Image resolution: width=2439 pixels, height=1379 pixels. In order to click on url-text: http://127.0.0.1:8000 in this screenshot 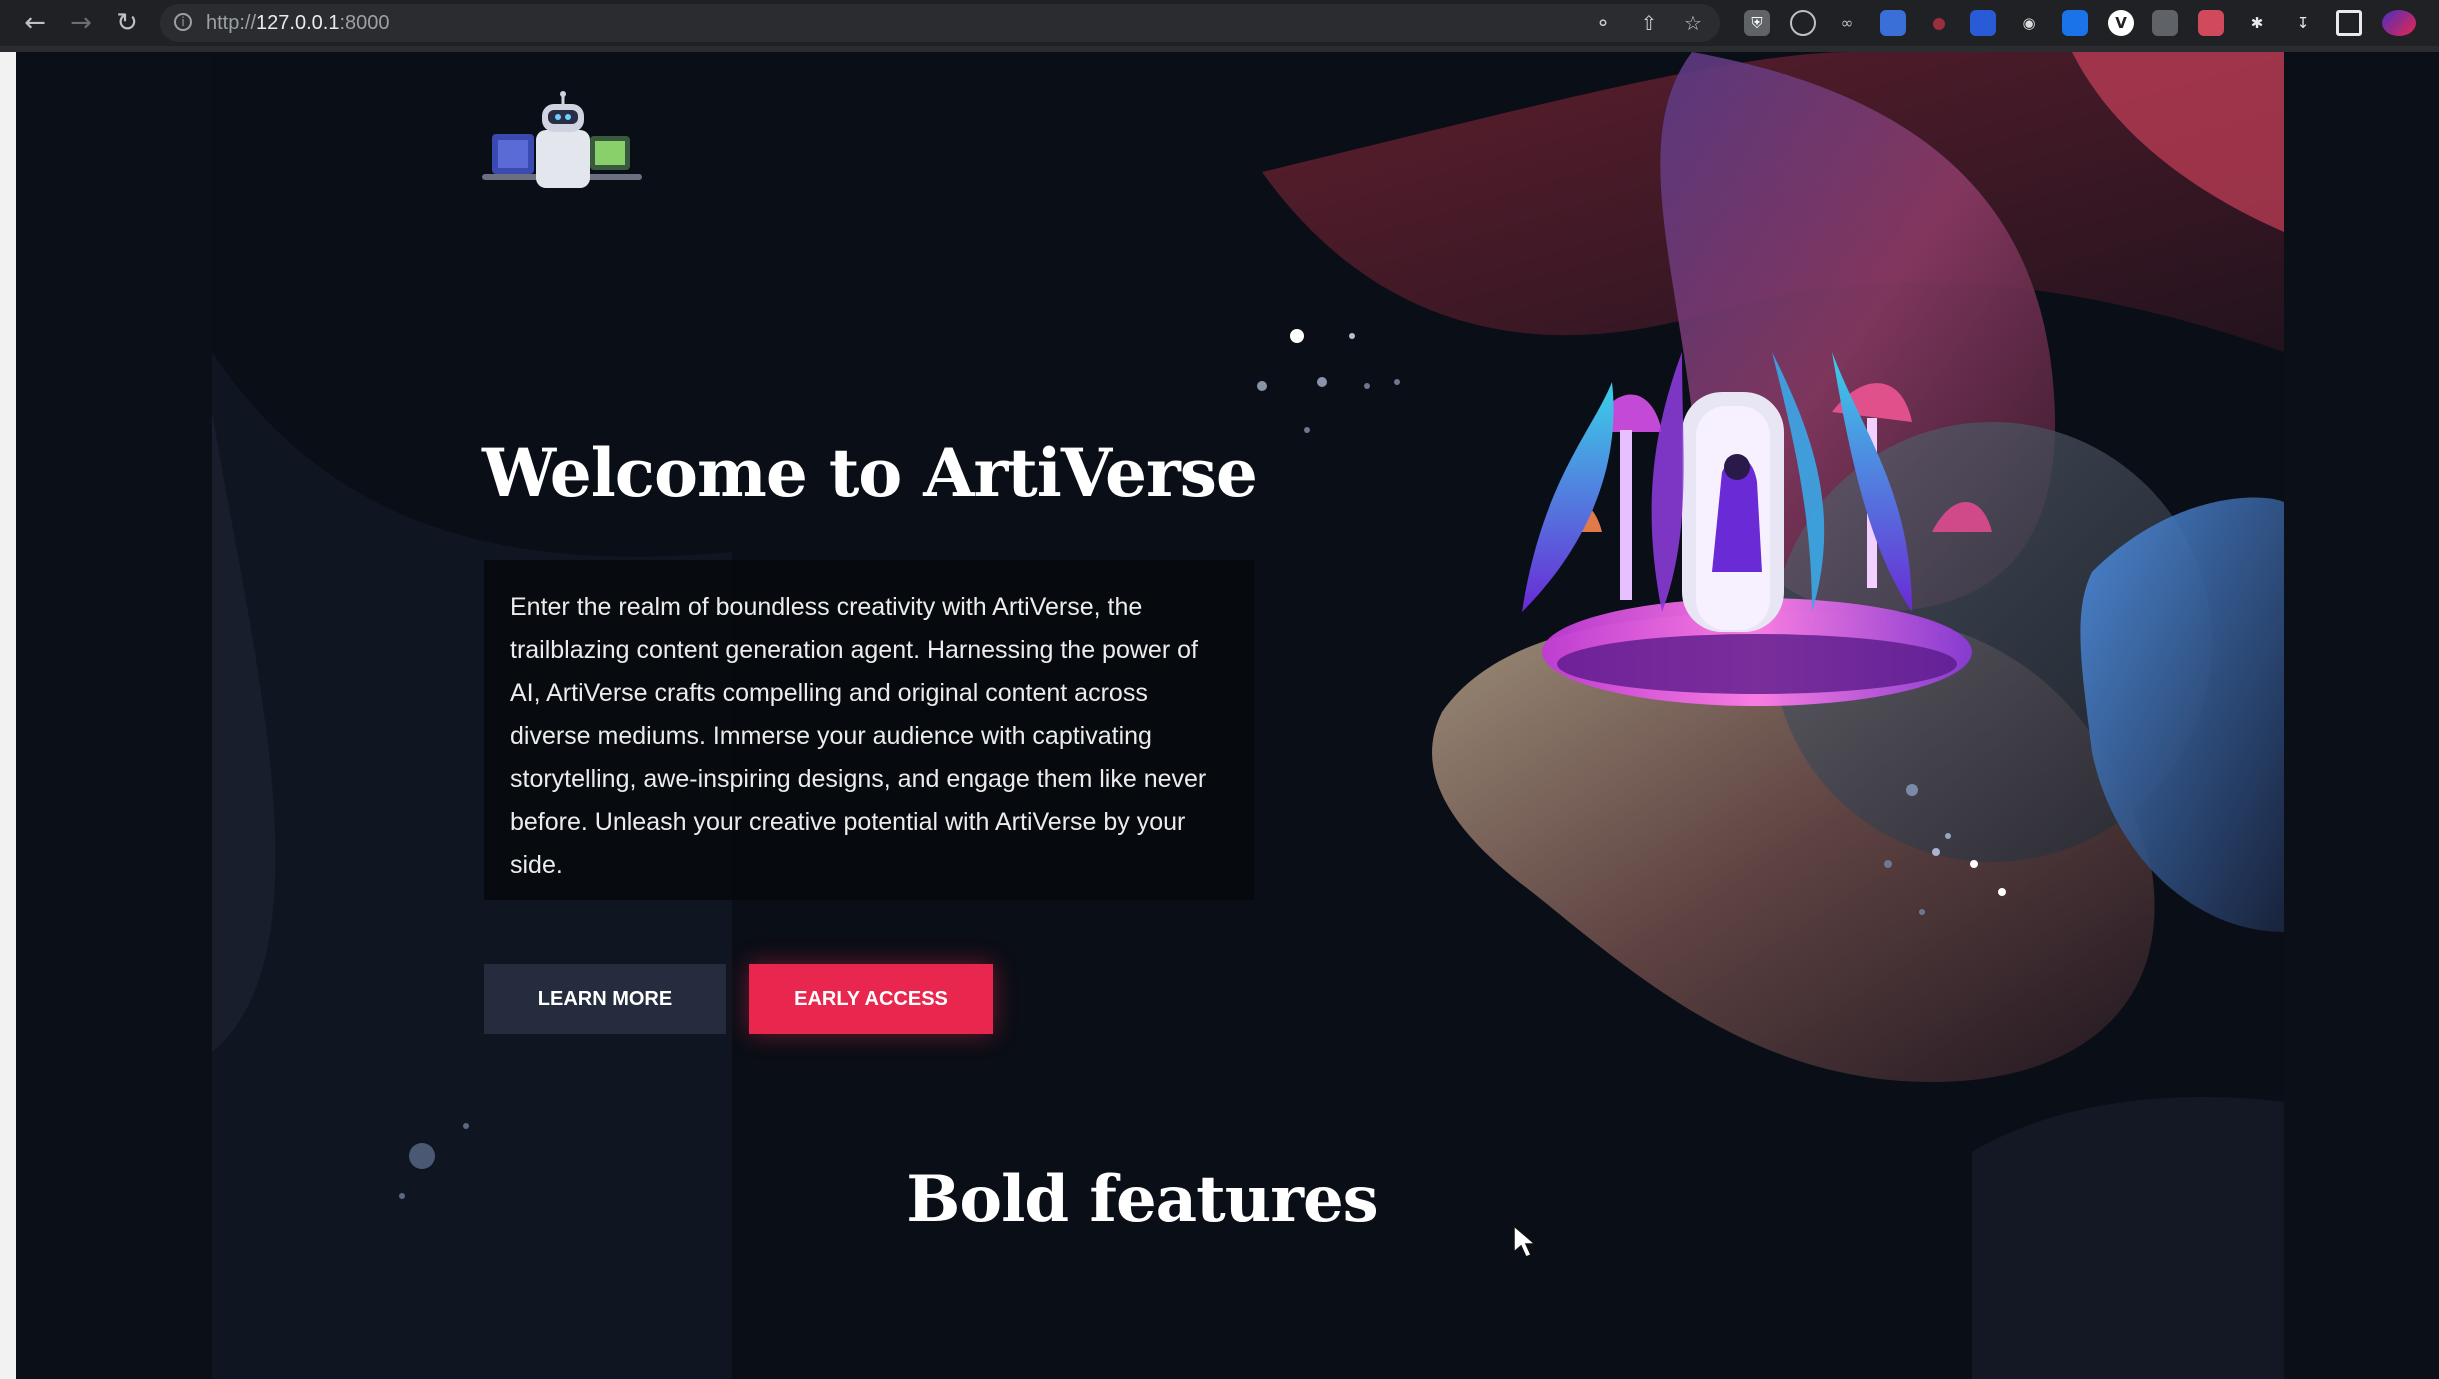, I will do `click(298, 23)`.